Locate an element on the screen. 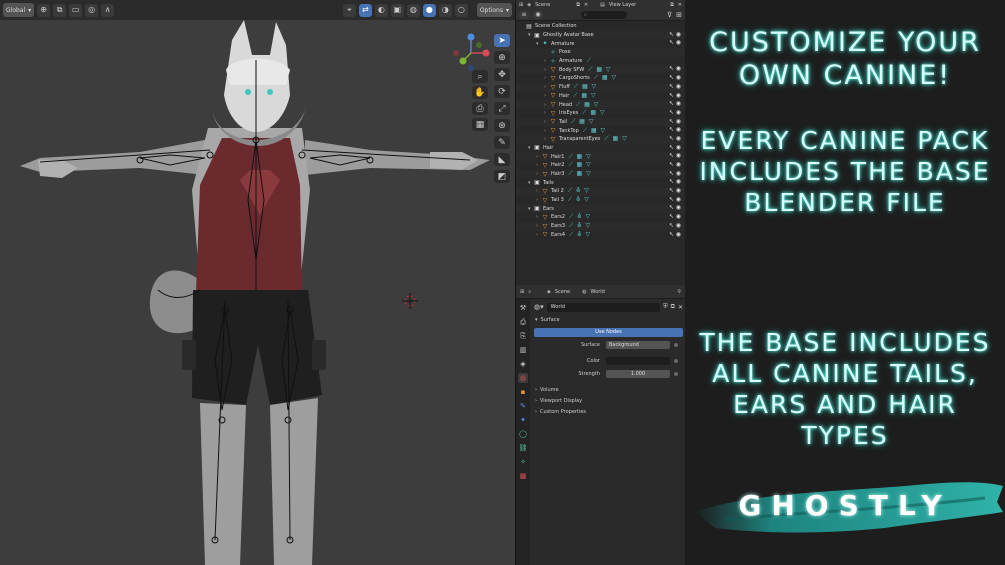 The image size is (1005, 565). view-layer-name: View Layer is located at coordinates (622, 5).